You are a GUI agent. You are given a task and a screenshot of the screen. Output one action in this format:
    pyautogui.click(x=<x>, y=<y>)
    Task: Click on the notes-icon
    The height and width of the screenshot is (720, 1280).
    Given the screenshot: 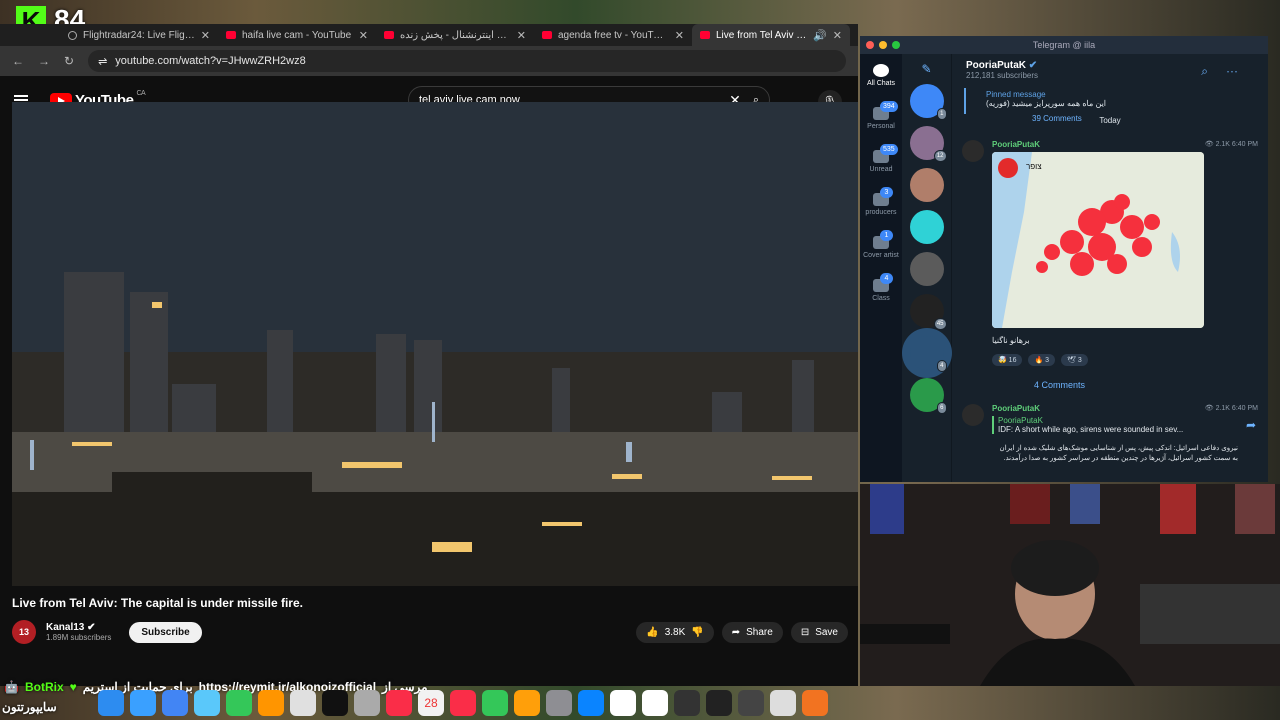 What is the action you would take?
    pyautogui.click(x=367, y=703)
    